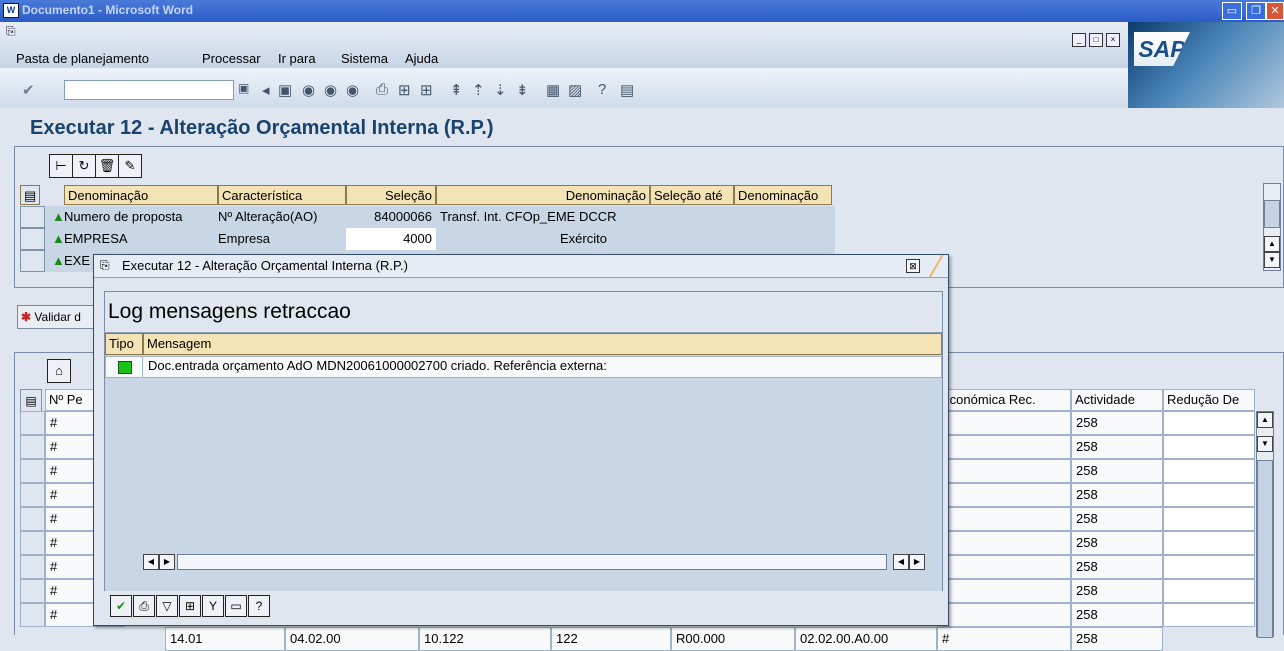 This screenshot has width=1284, height=651. I want to click on menu-processar: Processar, so click(231, 58).